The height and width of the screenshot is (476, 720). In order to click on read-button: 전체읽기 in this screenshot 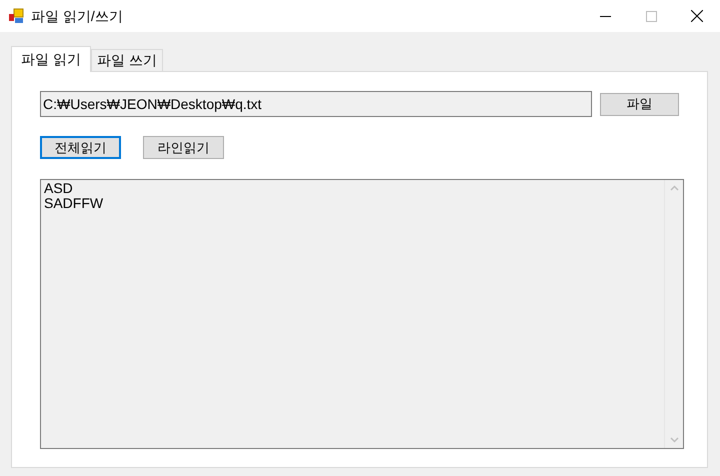, I will do `click(80, 147)`.